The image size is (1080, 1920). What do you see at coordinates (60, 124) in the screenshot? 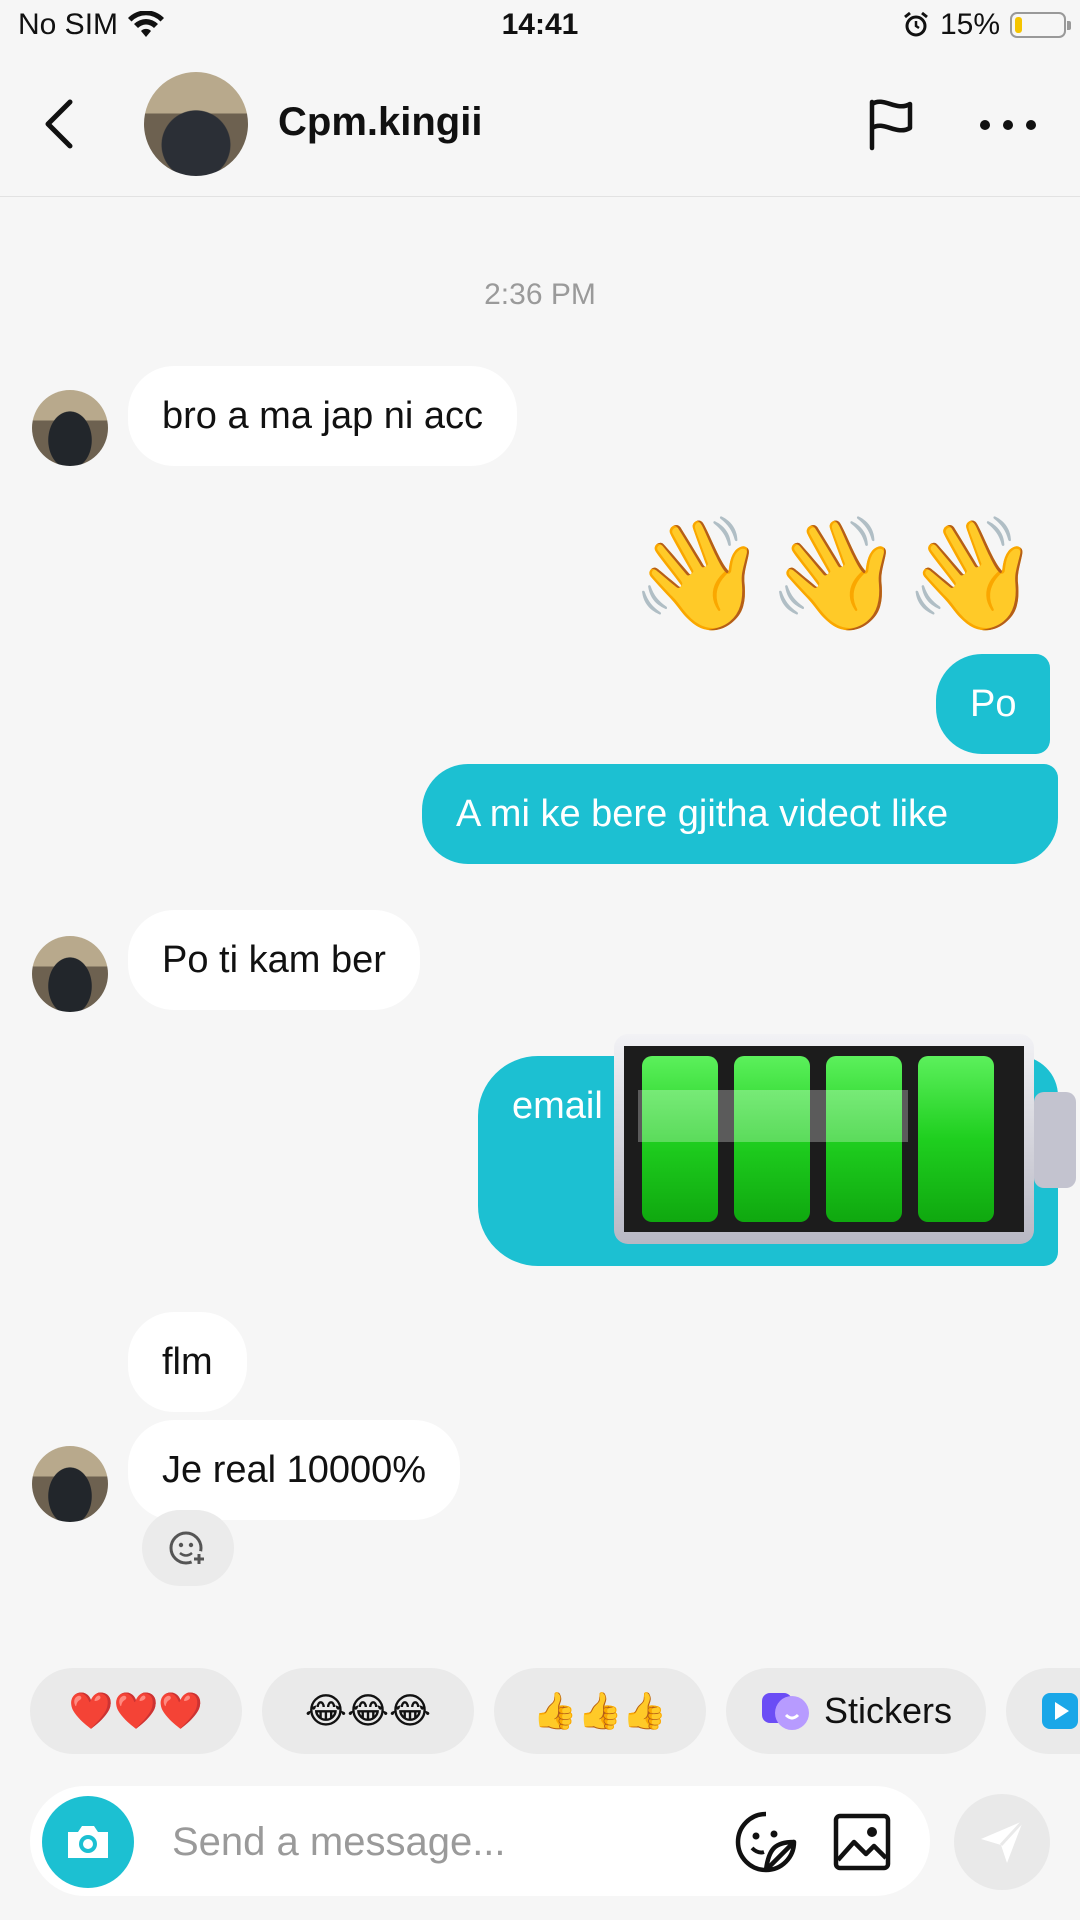
I see `back-icon` at bounding box center [60, 124].